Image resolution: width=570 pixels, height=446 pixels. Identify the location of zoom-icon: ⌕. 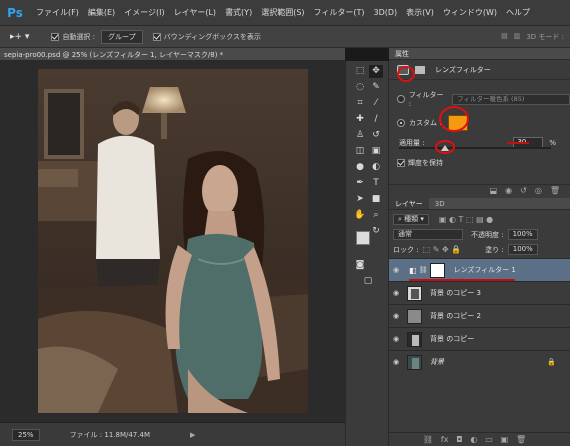
(376, 215).